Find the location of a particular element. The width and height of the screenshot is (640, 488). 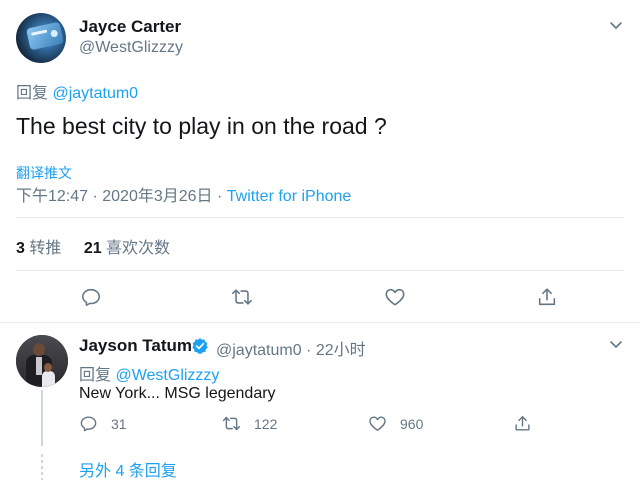

reply-text: New York... MSG legendary is located at coordinates (177, 393).